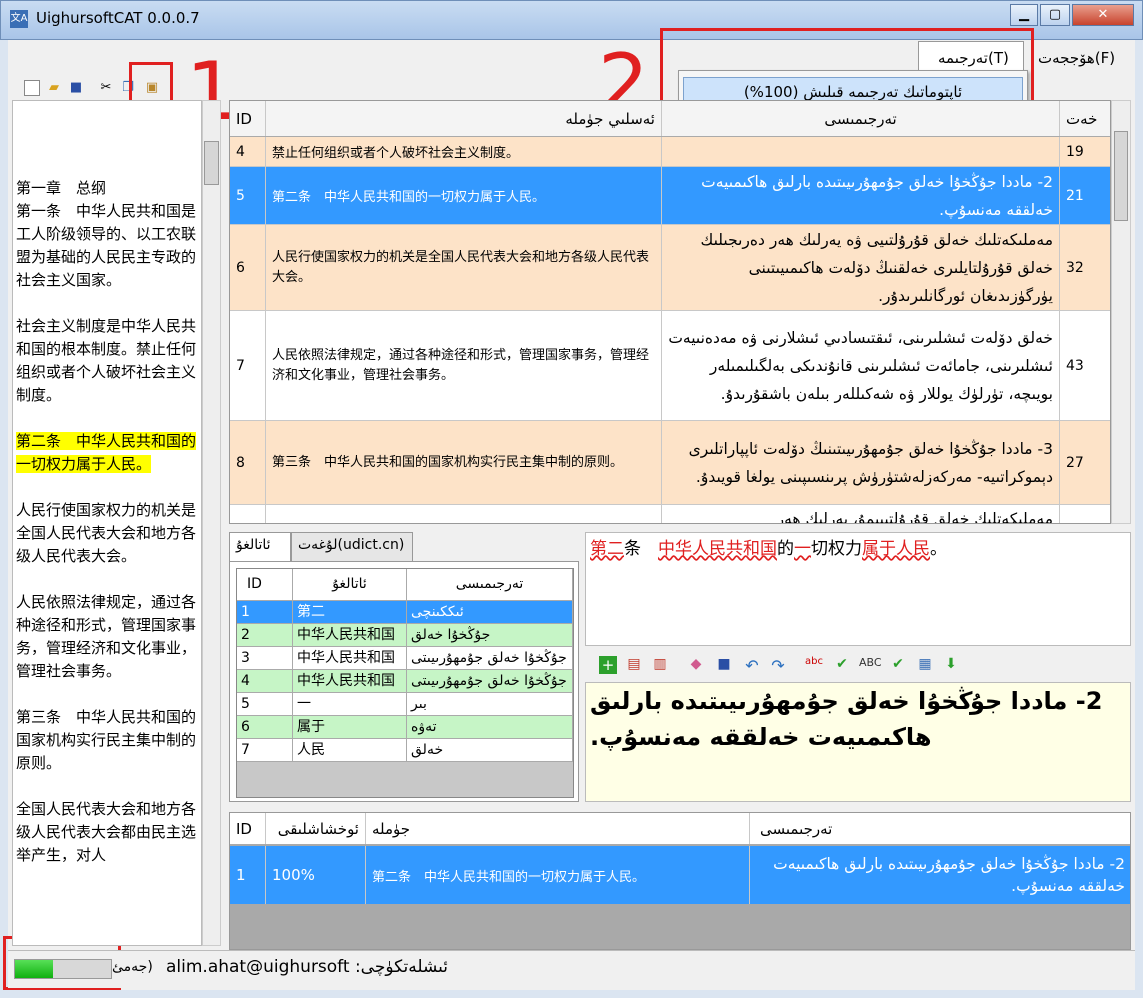 The height and width of the screenshot is (998, 1143). I want to click on glossary-row-id: 4, so click(265, 681).